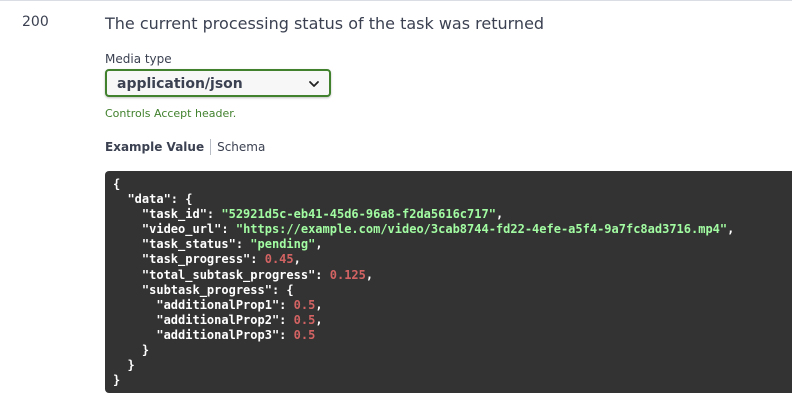 Image resolution: width=792 pixels, height=407 pixels. I want to click on media-type-value: application/json, so click(180, 84).